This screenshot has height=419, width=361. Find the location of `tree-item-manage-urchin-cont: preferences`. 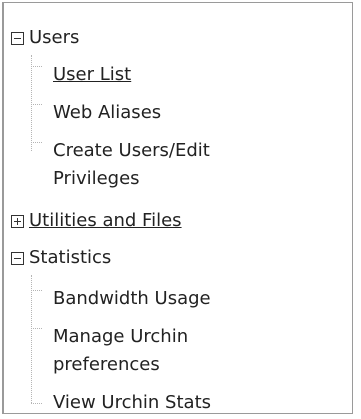

tree-item-manage-urchin-cont: preferences is located at coordinates (106, 365).